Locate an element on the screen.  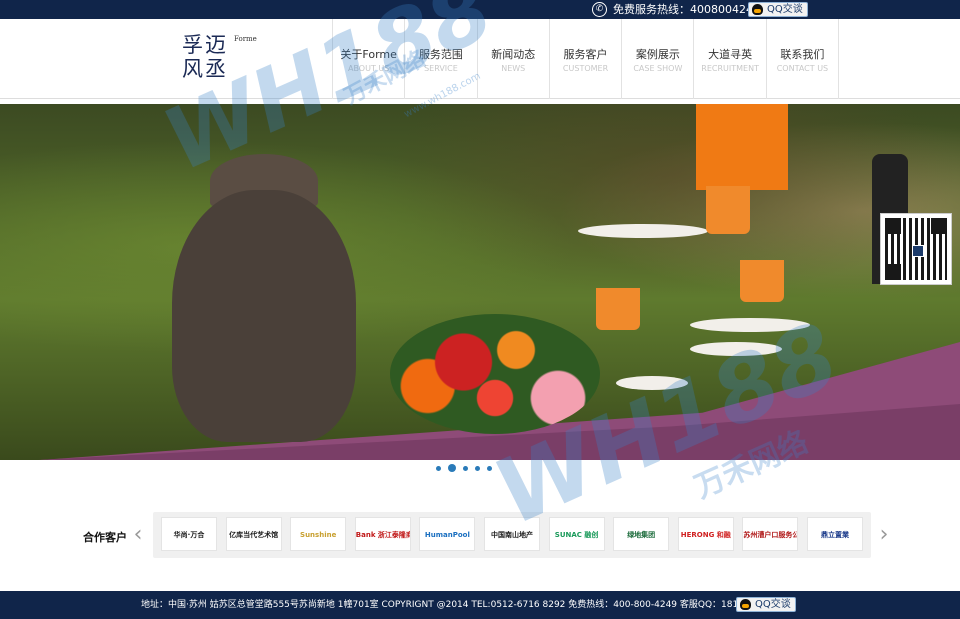
partner-name: HumanPool is located at coordinates (447, 535).